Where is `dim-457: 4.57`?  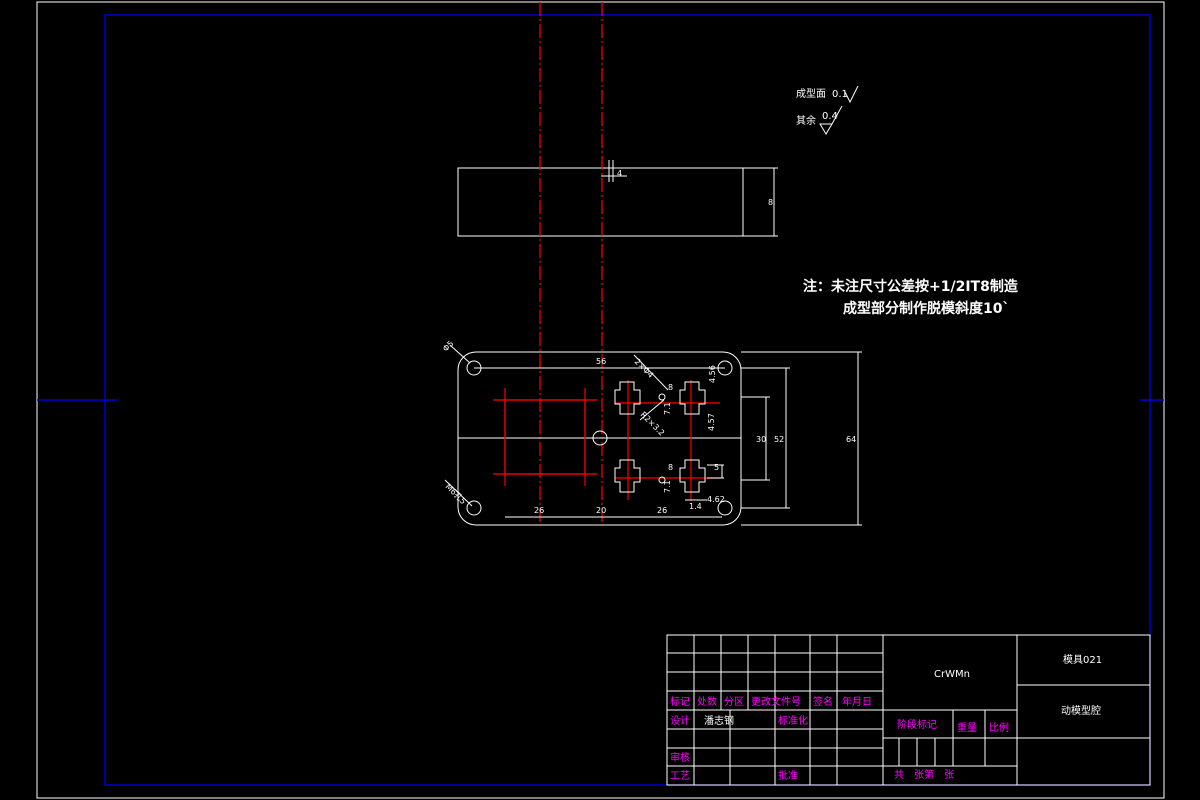 dim-457: 4.57 is located at coordinates (711, 422).